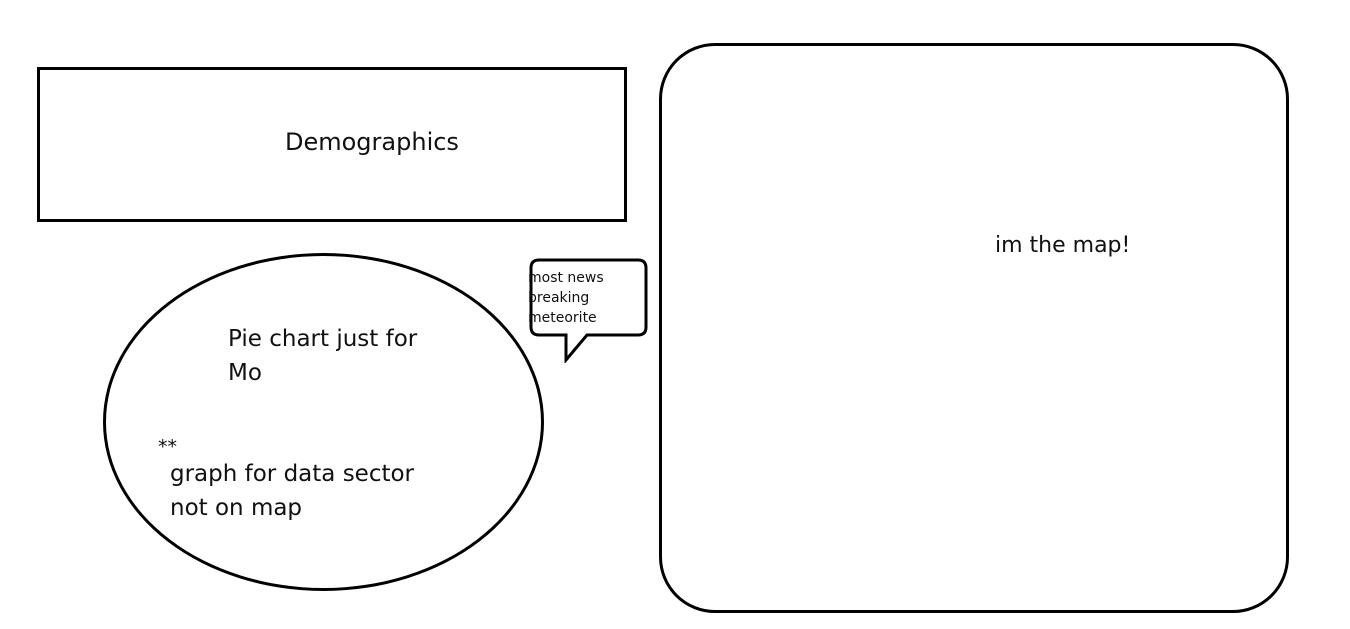 The width and height of the screenshot is (1350, 629). Describe the element at coordinates (566, 298) in the screenshot. I see `speech-bubble-text: most news breaking meteorite` at that location.